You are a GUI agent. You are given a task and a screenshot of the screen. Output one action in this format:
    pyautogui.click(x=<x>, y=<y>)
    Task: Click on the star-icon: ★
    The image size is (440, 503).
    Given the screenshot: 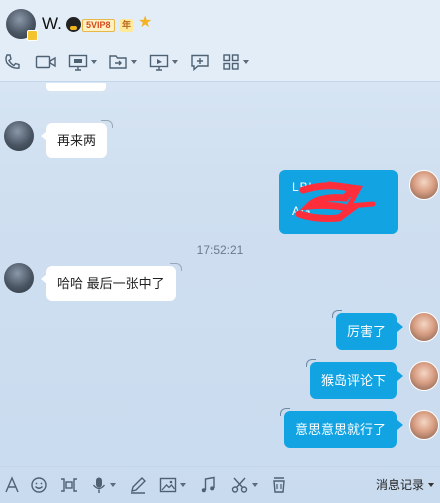 What is the action you would take?
    pyautogui.click(x=145, y=23)
    